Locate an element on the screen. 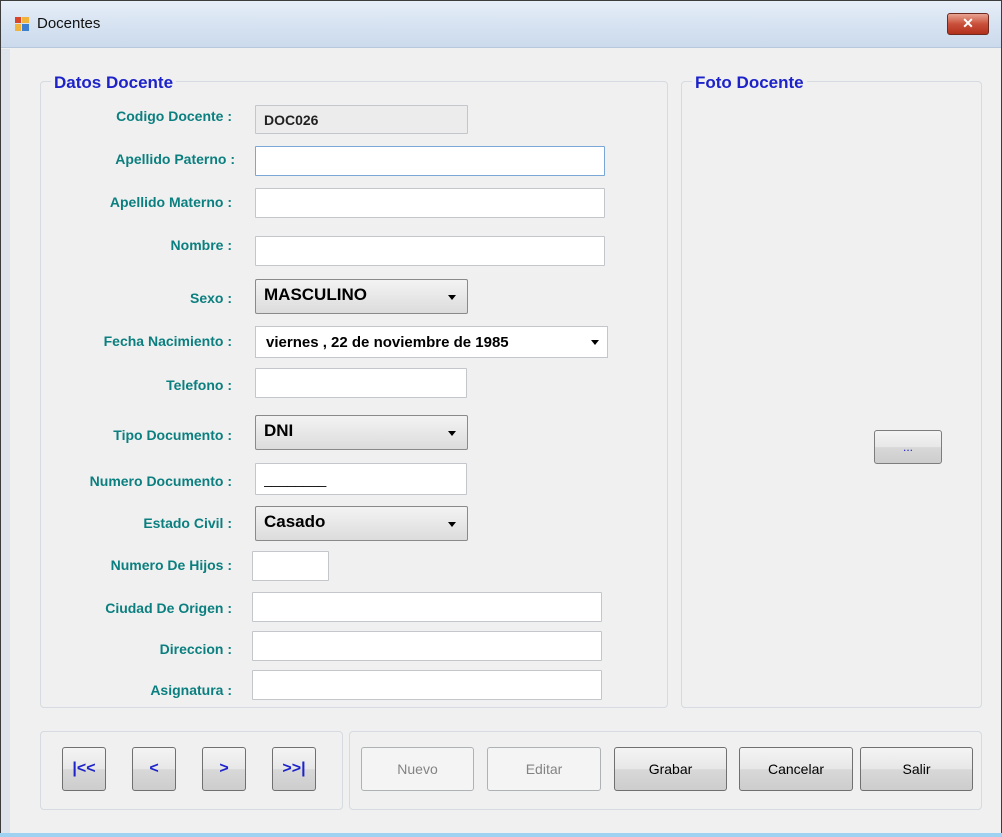 The width and height of the screenshot is (1002, 837). navigation-panel: |<< < > >>| is located at coordinates (191, 770).